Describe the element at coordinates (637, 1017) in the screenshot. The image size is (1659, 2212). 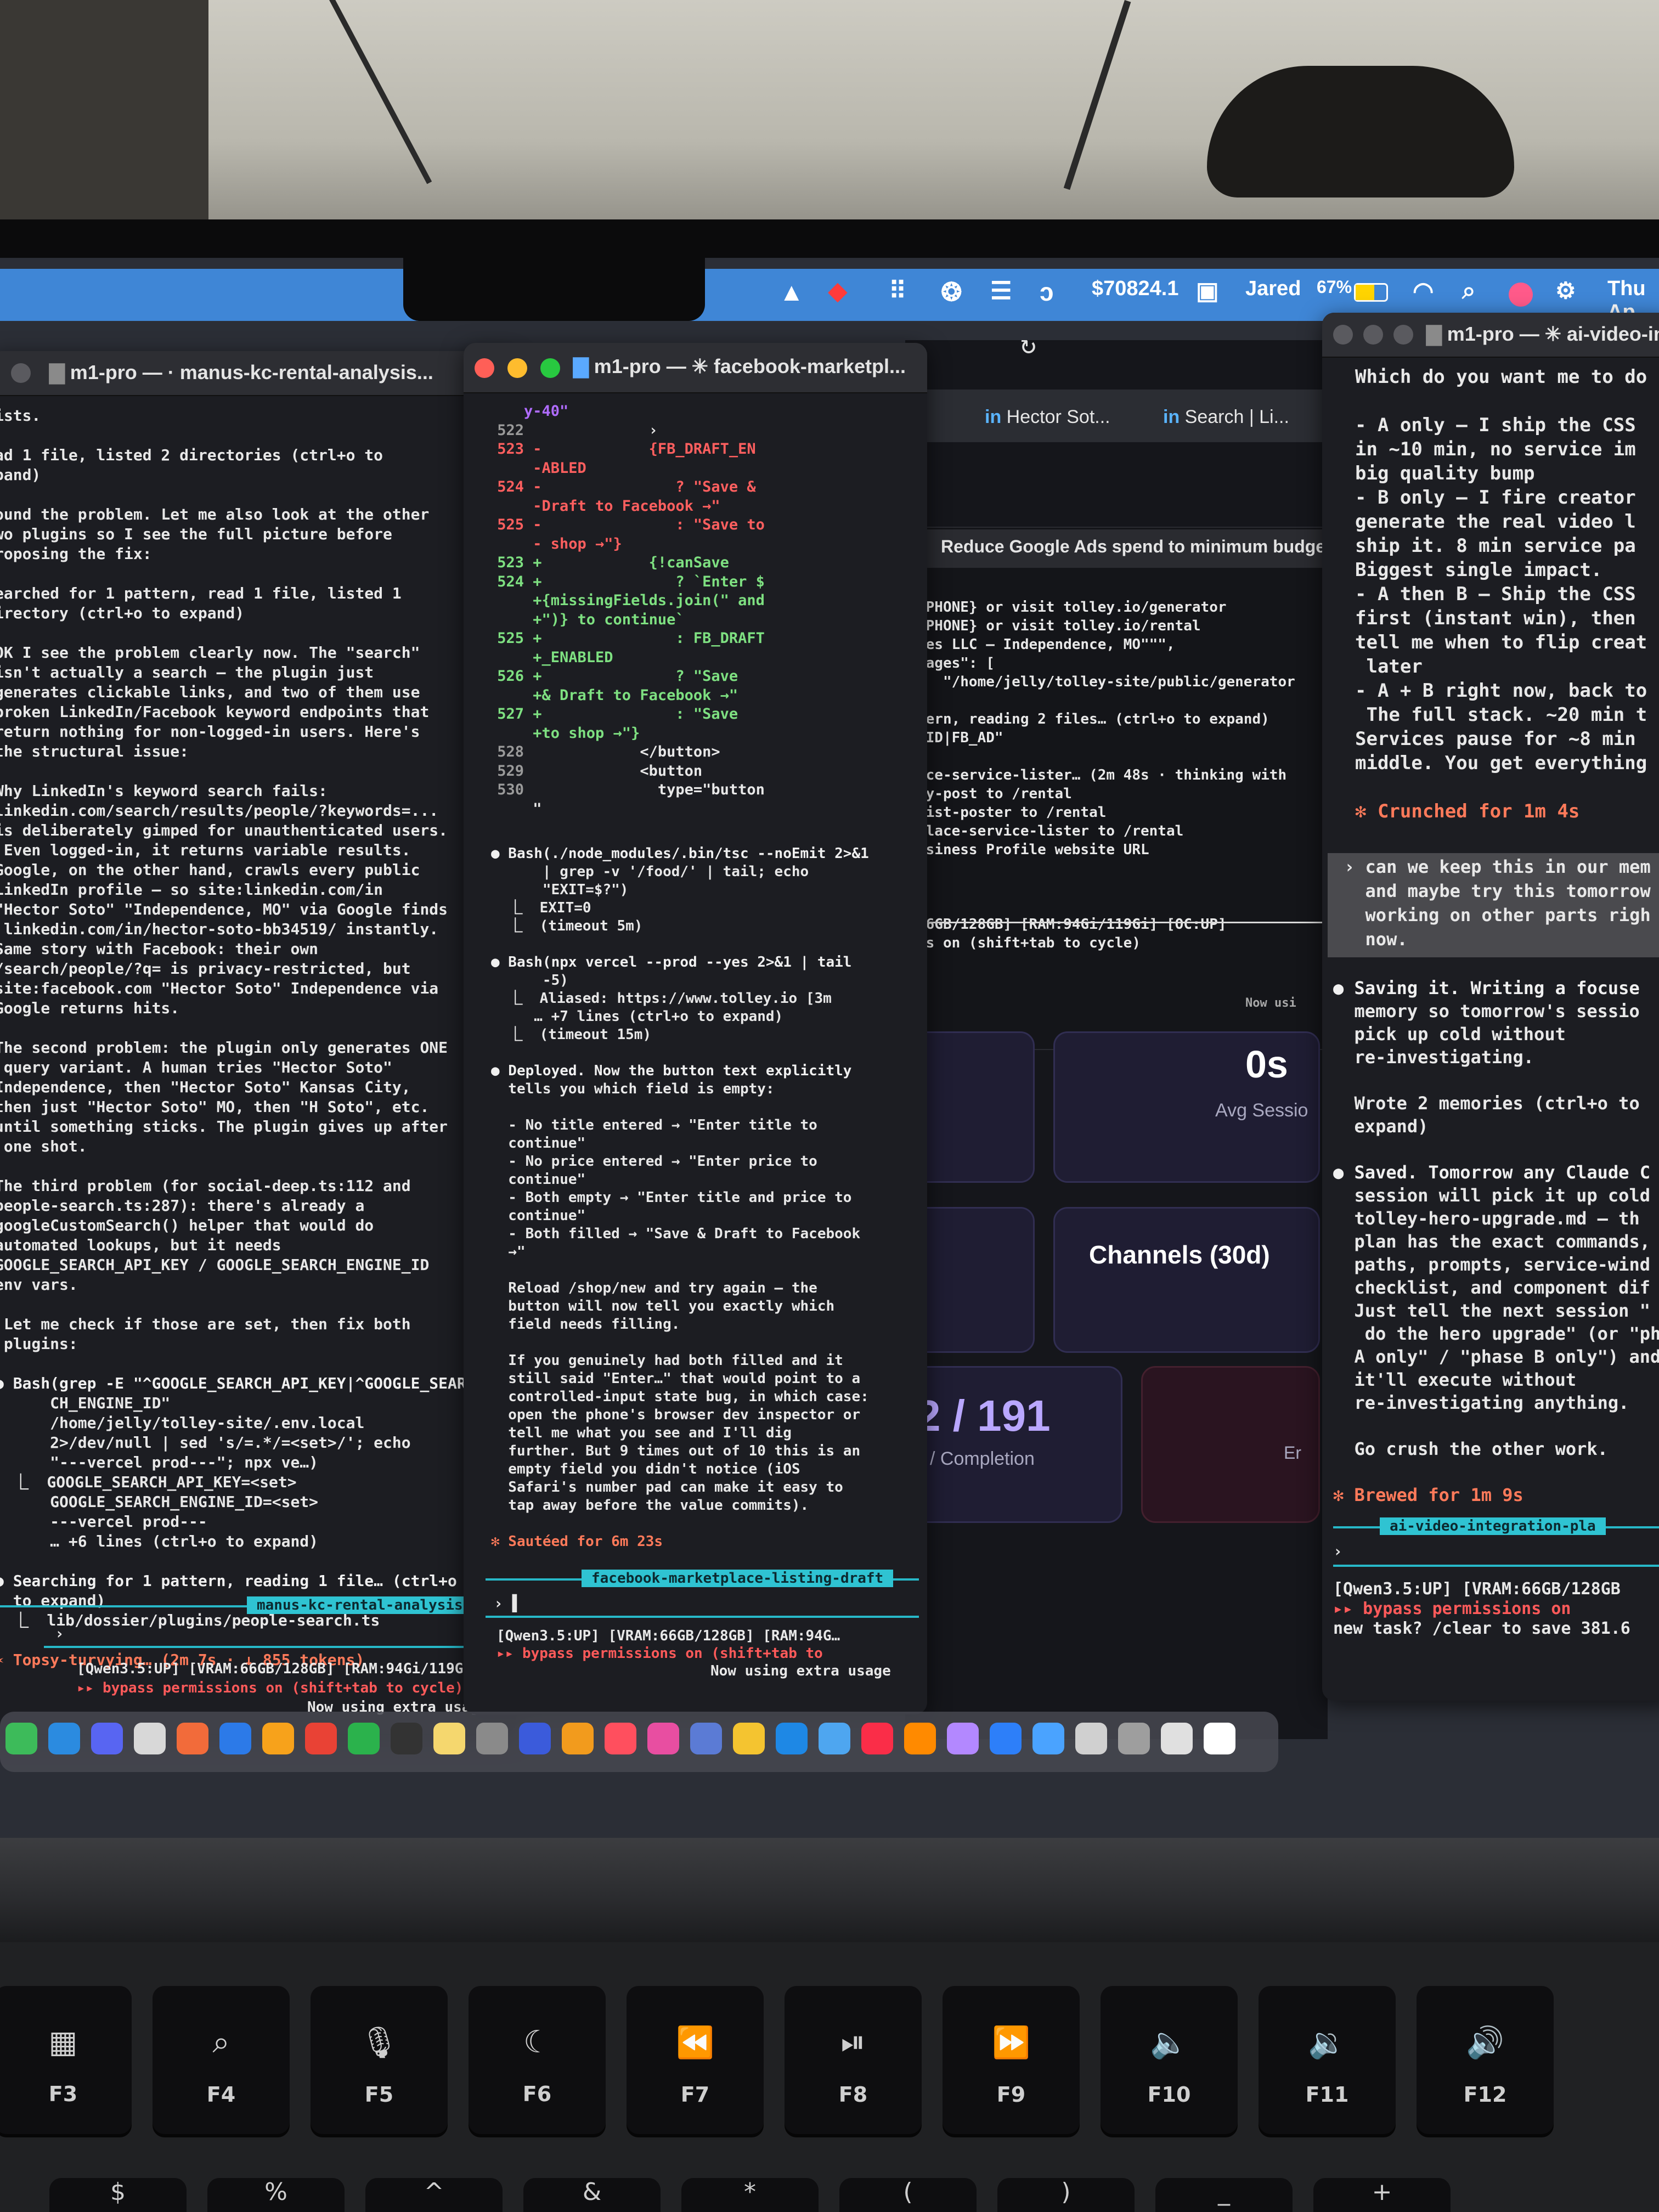
I see `terminal-line: … +7 lines (ctrl+o to expand)` at that location.